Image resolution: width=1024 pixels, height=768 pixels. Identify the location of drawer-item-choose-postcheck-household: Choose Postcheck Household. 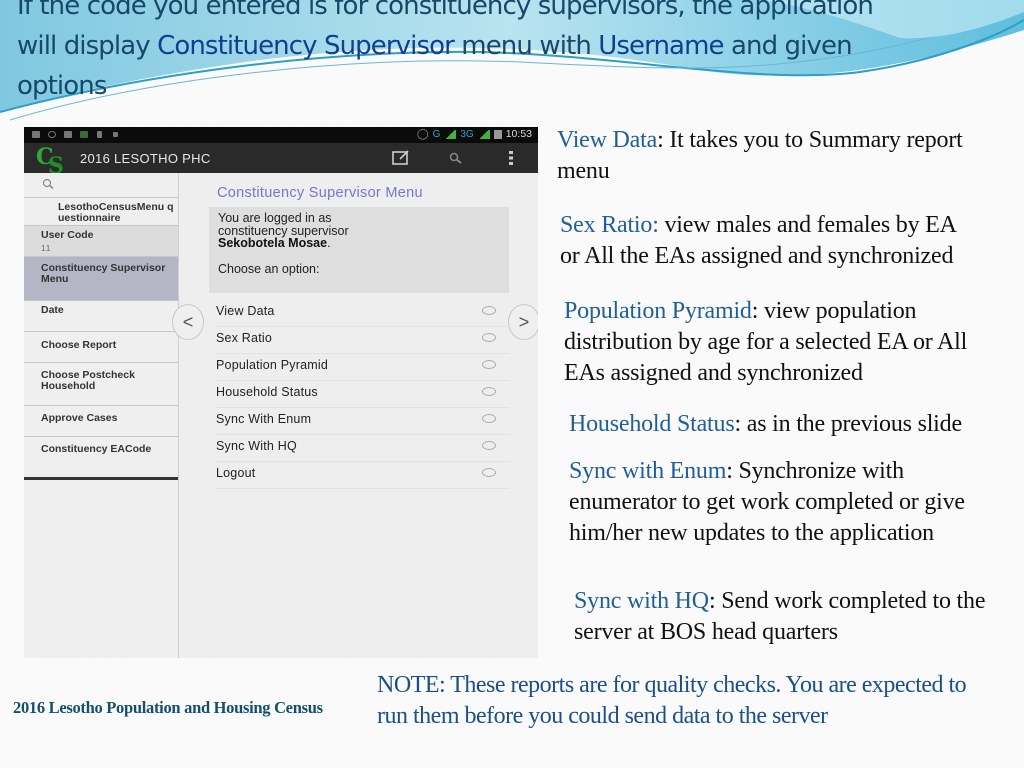
(101, 384).